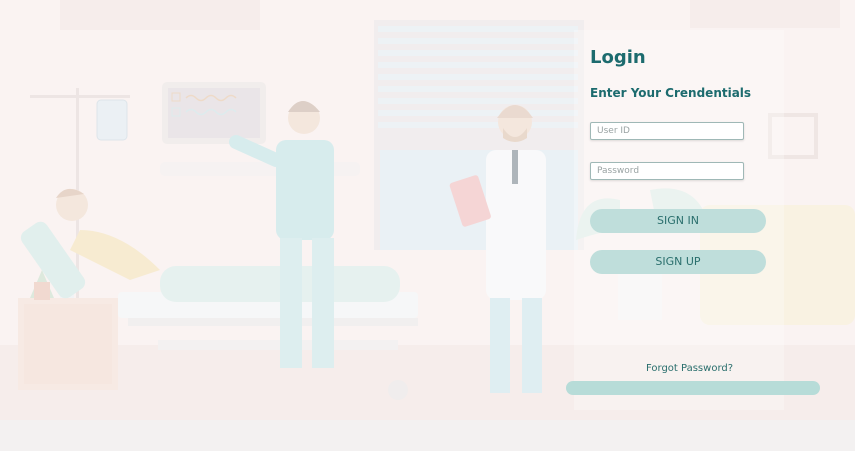 Image resolution: width=855 pixels, height=451 pixels. I want to click on bottom-strip, so click(427, 435).